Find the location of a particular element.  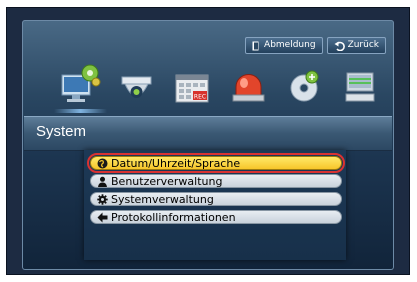

page-title-bar: System is located at coordinates (208, 133).